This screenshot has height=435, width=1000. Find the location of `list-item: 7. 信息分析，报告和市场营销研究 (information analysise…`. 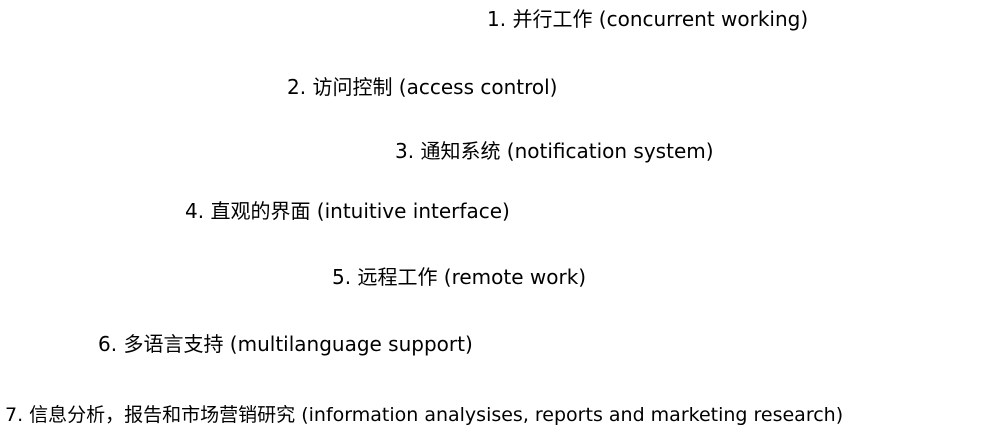

list-item: 7. 信息分析，报告和市场营销研究 (information analysise… is located at coordinates (424, 415).